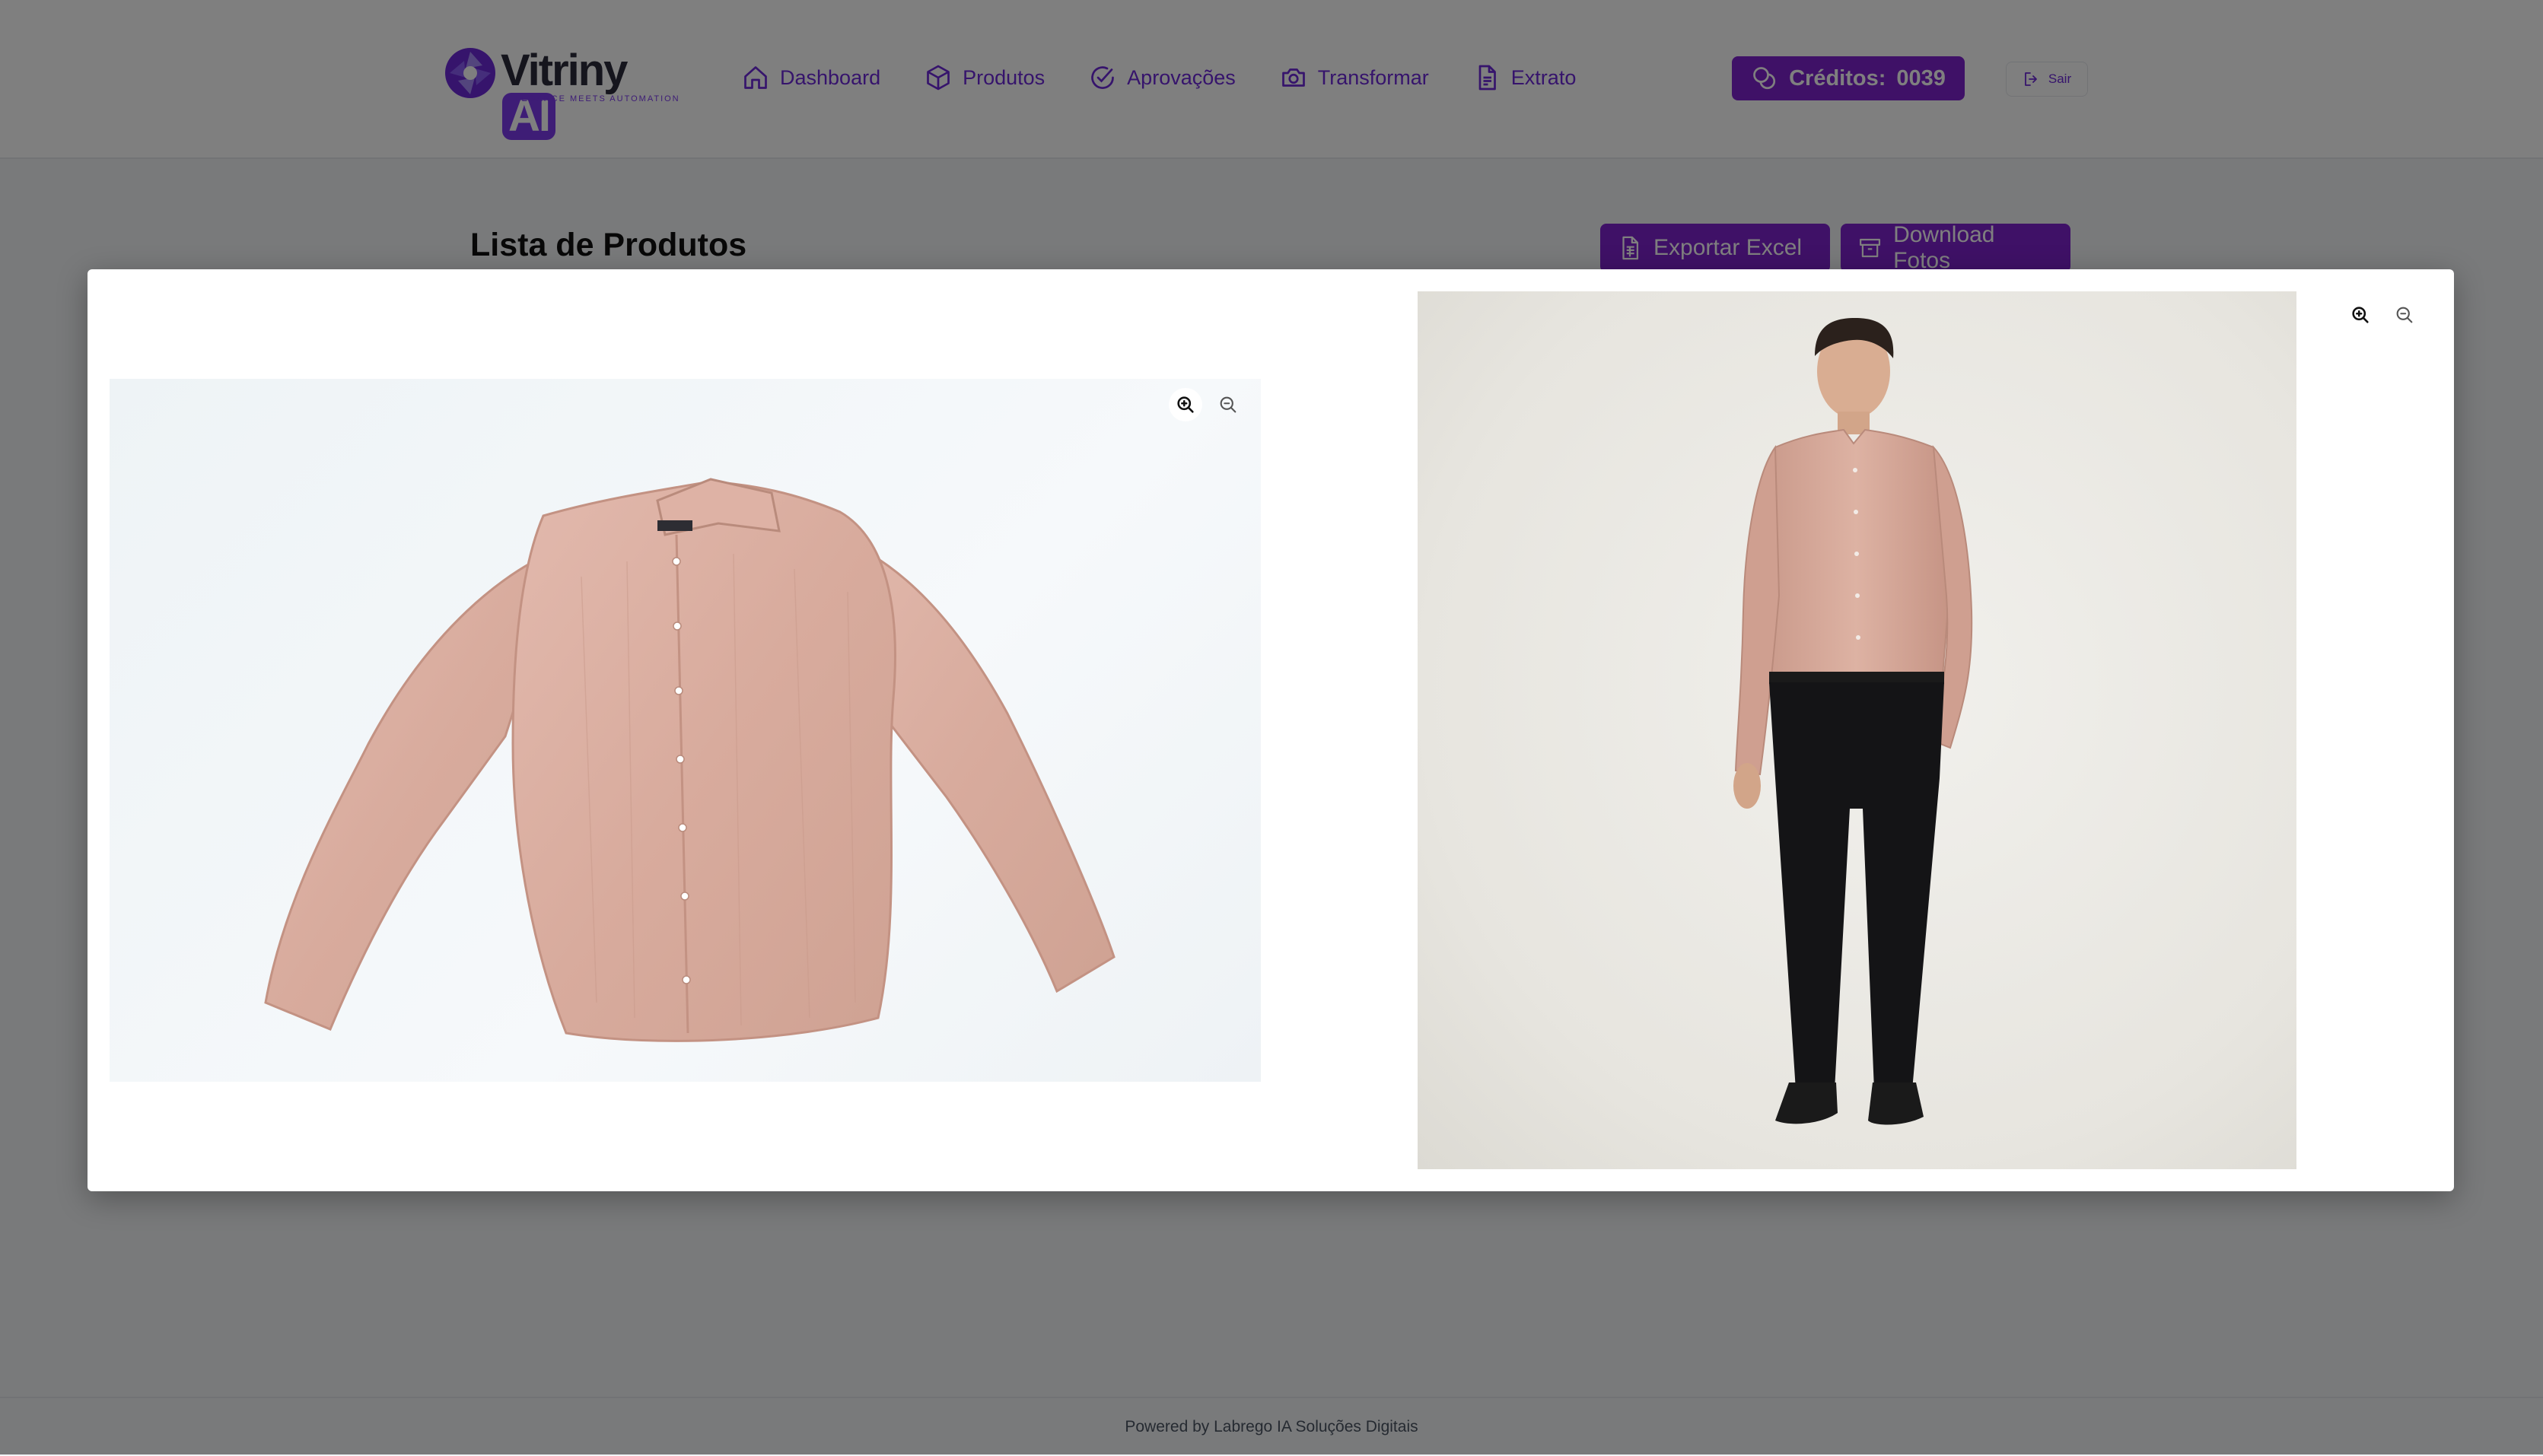 Image resolution: width=2543 pixels, height=1456 pixels. What do you see at coordinates (690, 760) in the screenshot?
I see `flat-shirt-photo` at bounding box center [690, 760].